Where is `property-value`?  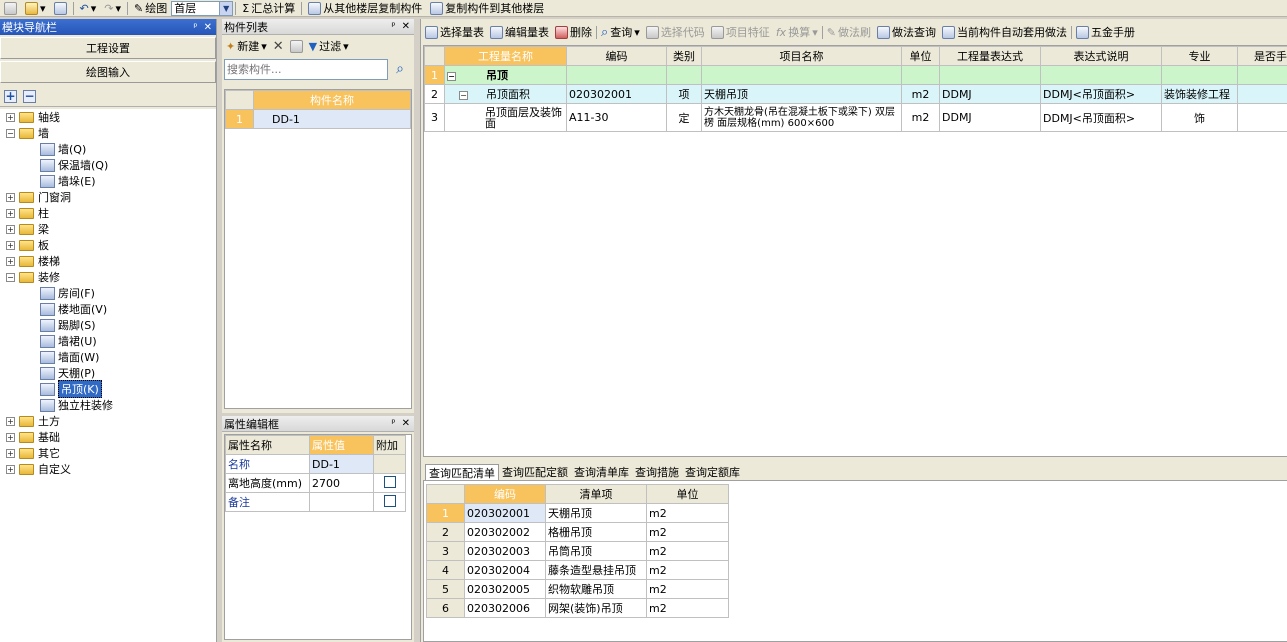 property-value is located at coordinates (341, 502).